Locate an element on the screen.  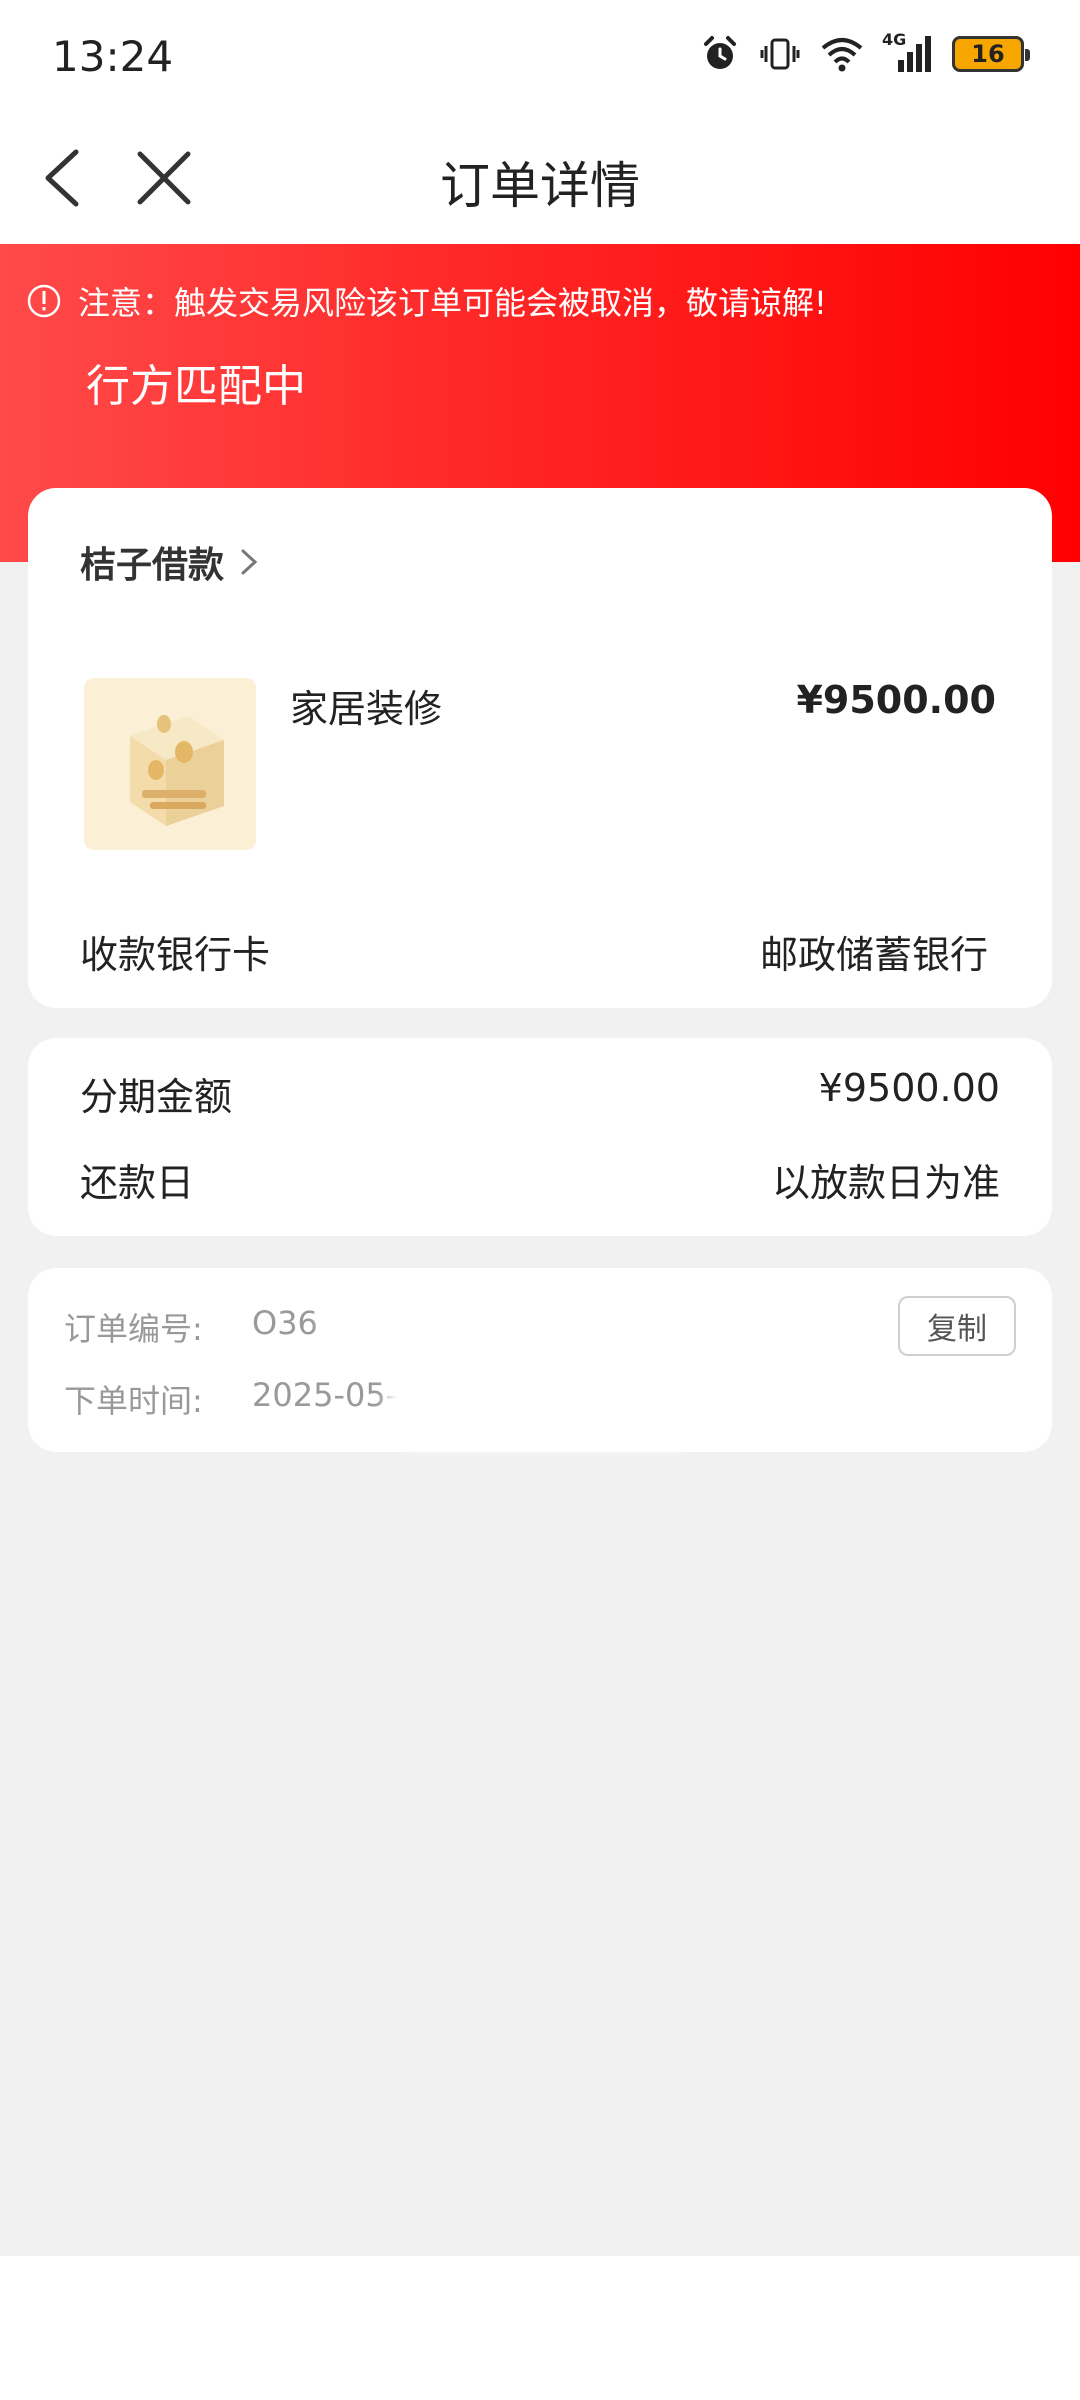
product-name: 桔子借款 is located at coordinates (152, 565).